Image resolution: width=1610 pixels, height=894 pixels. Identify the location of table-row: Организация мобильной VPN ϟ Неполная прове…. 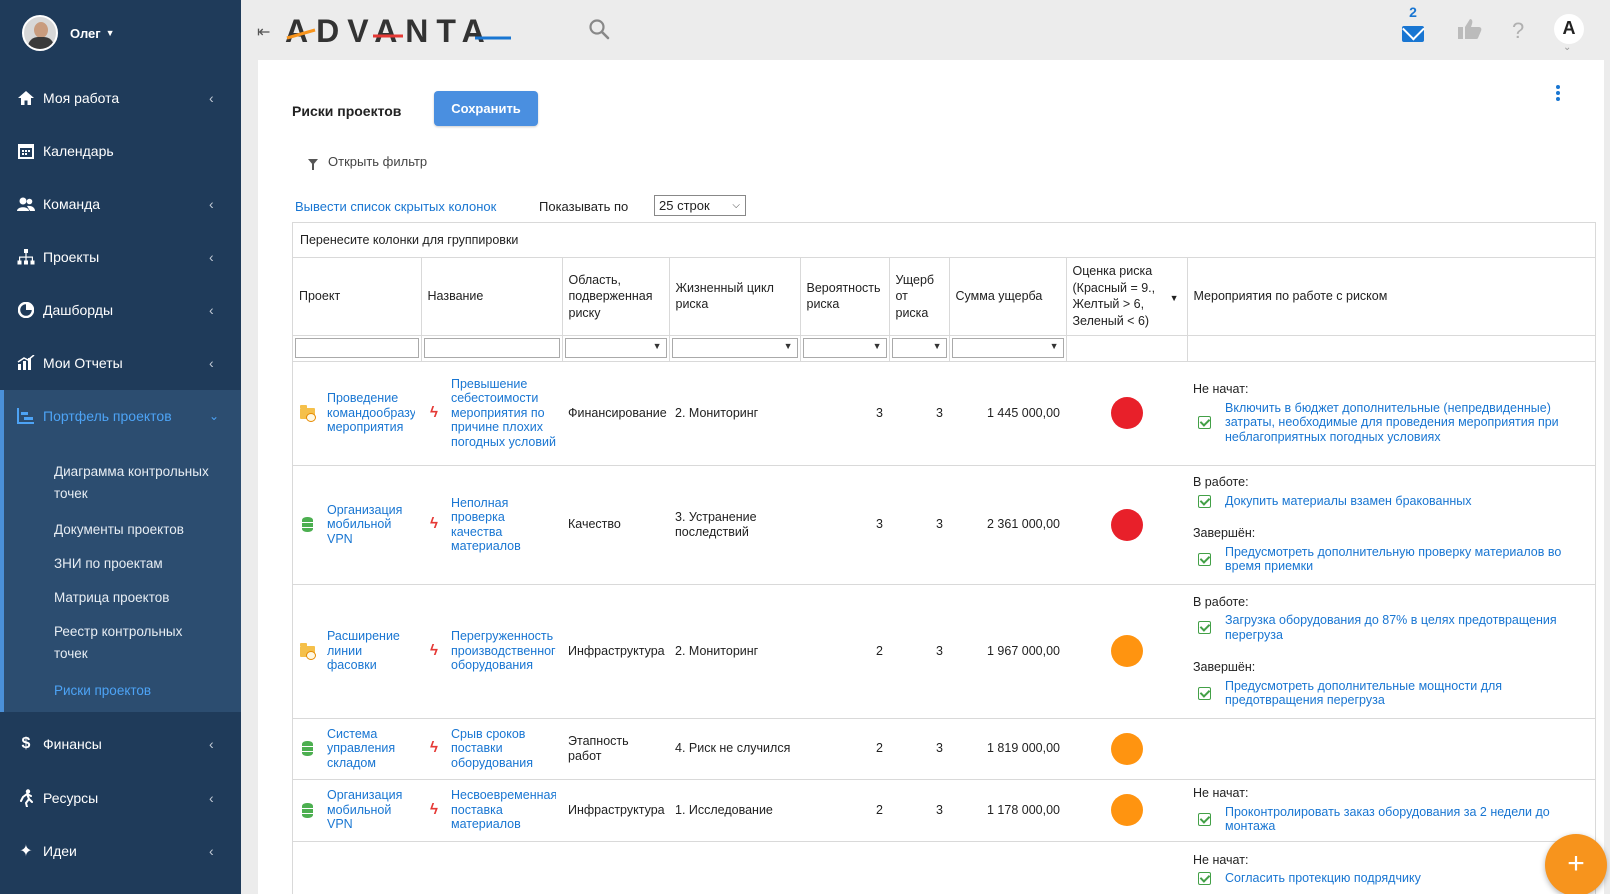
(944, 525).